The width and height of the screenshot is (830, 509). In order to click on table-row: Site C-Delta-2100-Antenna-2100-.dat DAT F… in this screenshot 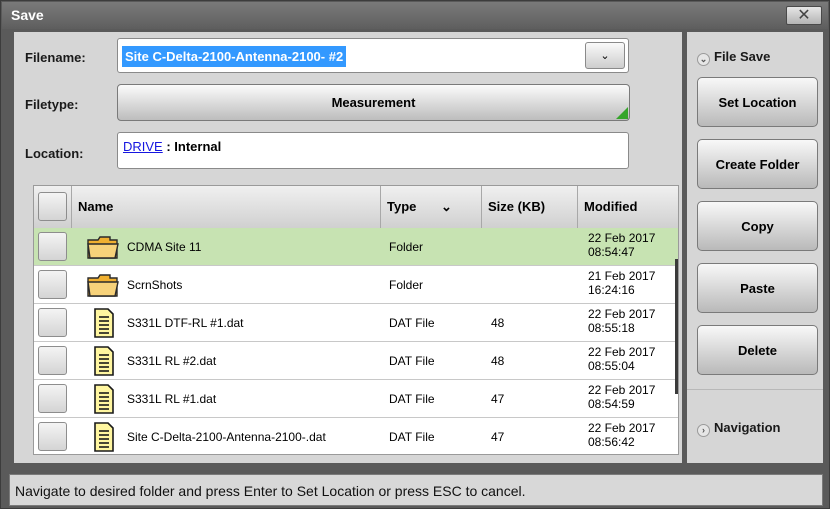, I will do `click(356, 436)`.